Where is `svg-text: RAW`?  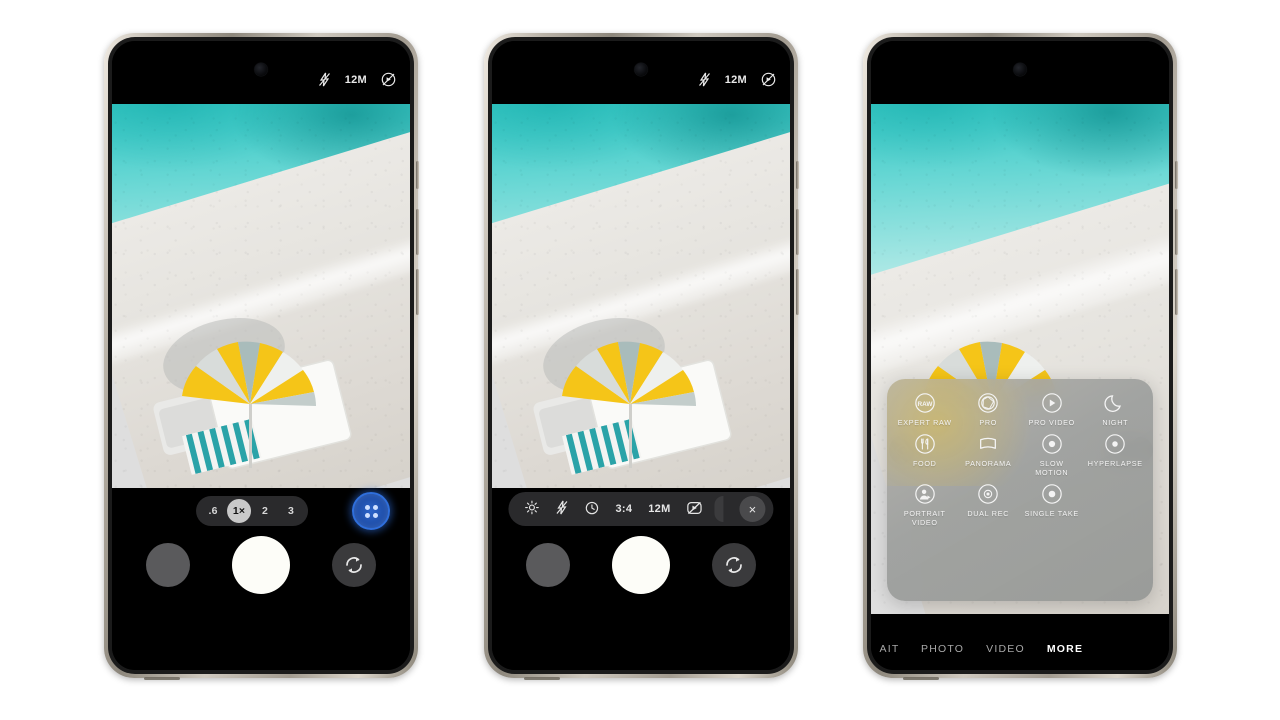
svg-text: RAW is located at coordinates (925, 404).